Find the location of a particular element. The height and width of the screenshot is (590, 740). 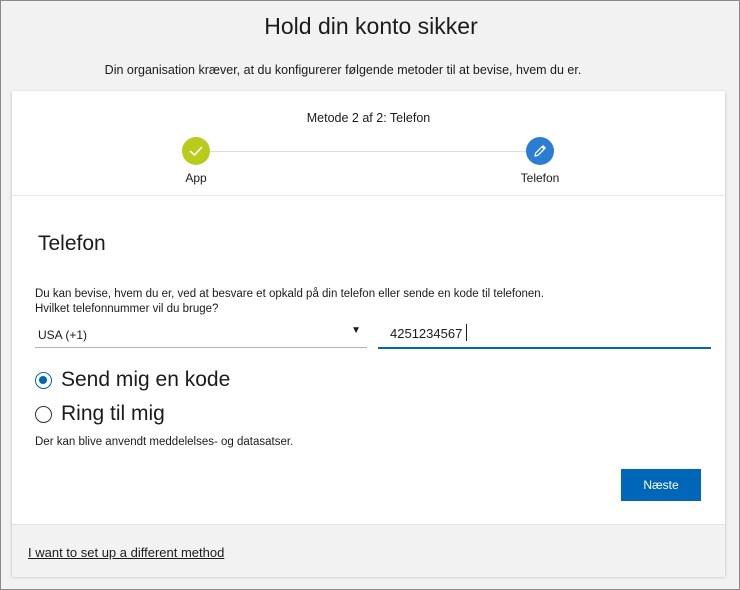

page-title: Hold din konto sikker is located at coordinates (371, 26).